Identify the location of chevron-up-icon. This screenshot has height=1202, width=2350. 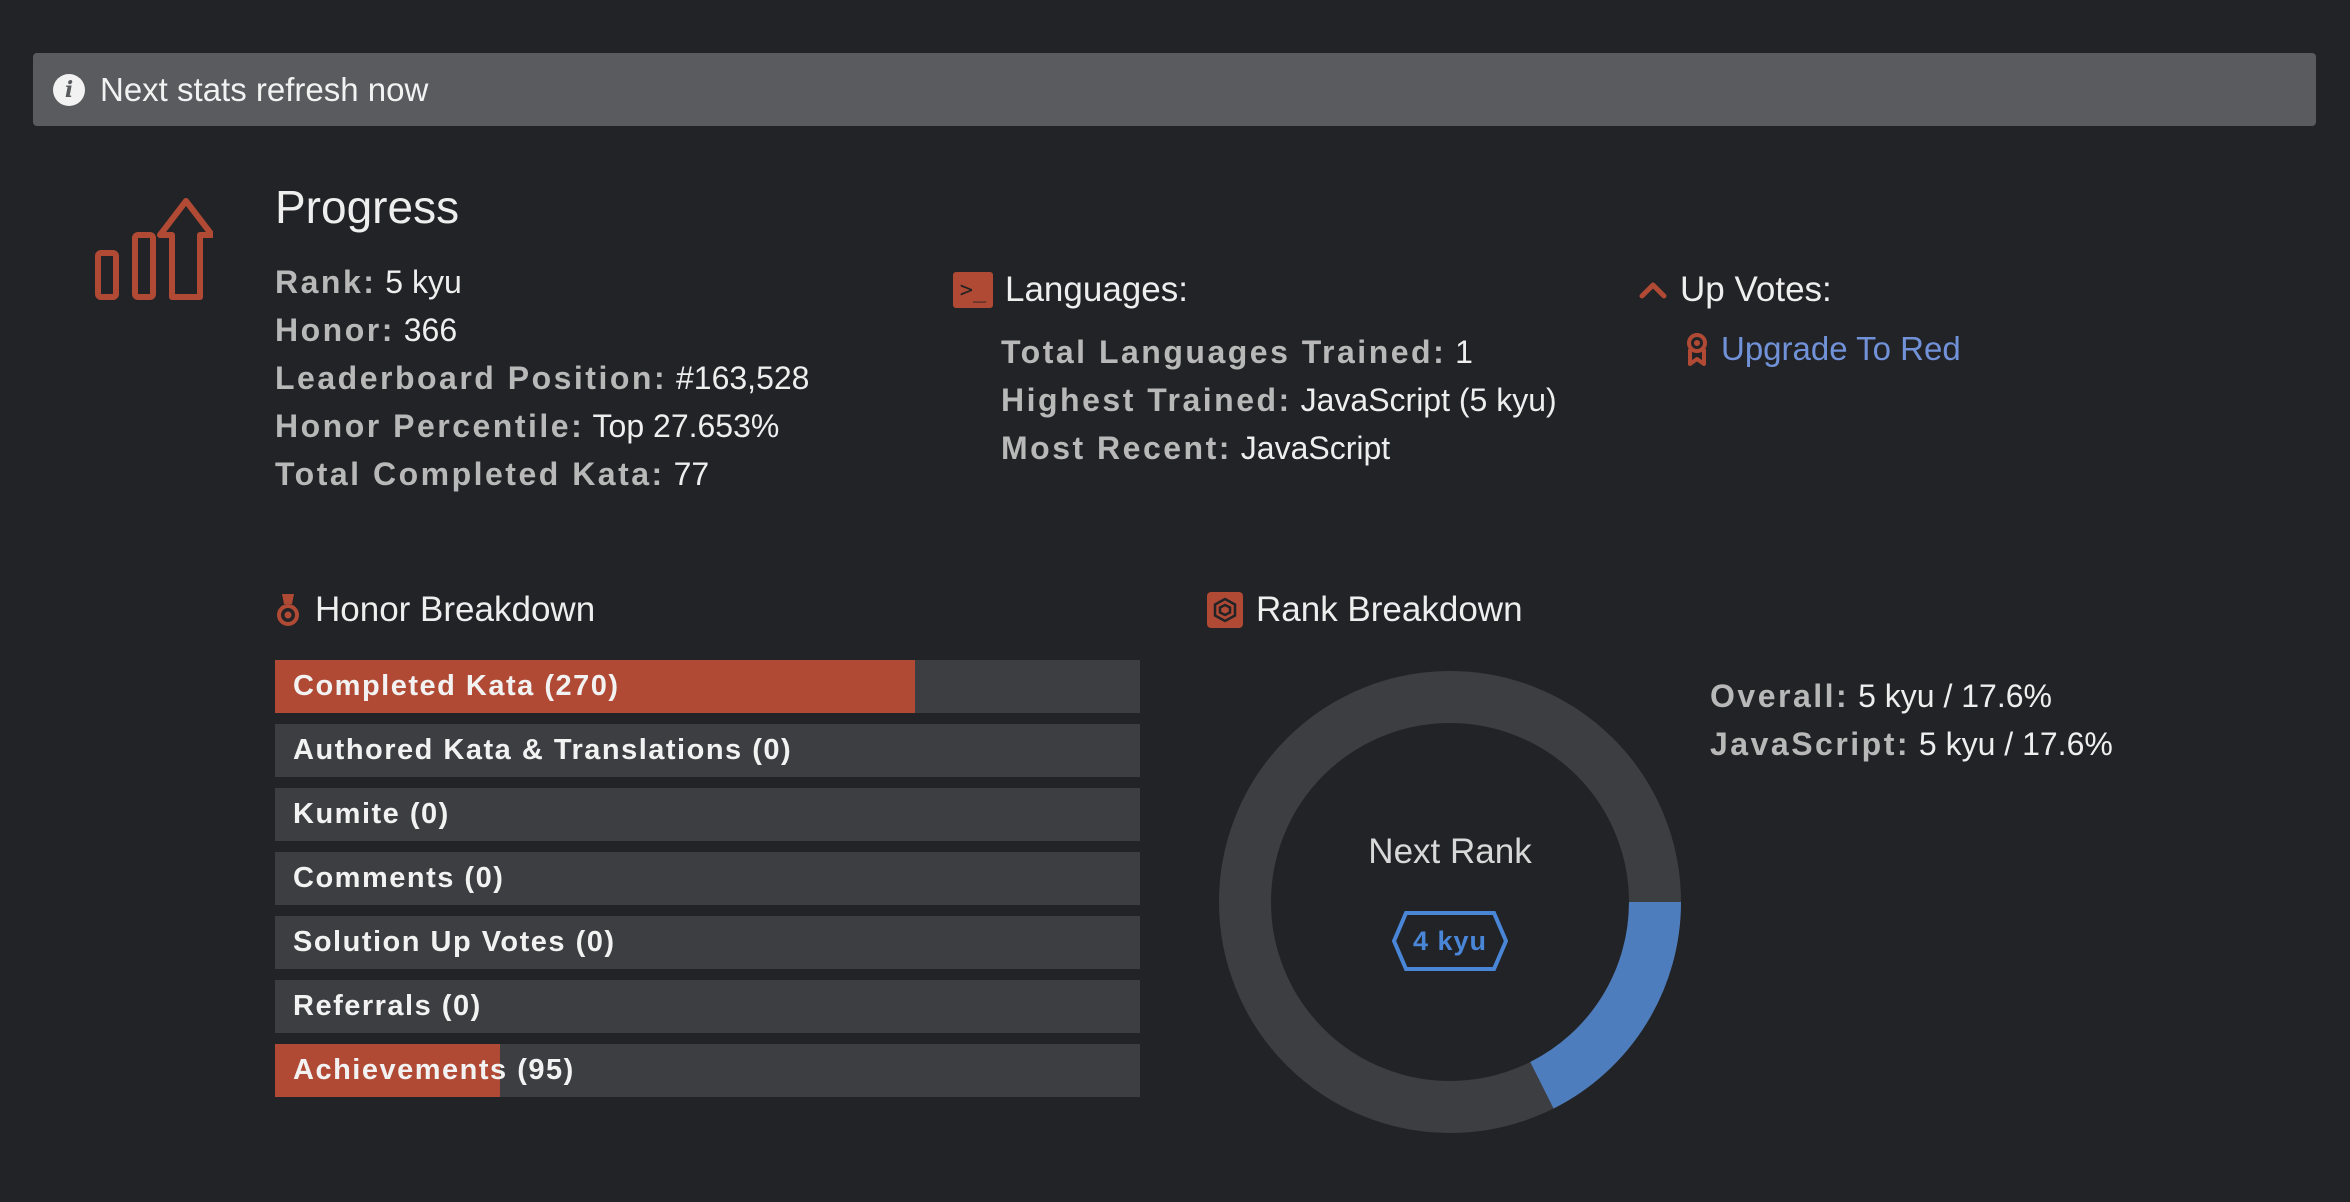
(1653, 290).